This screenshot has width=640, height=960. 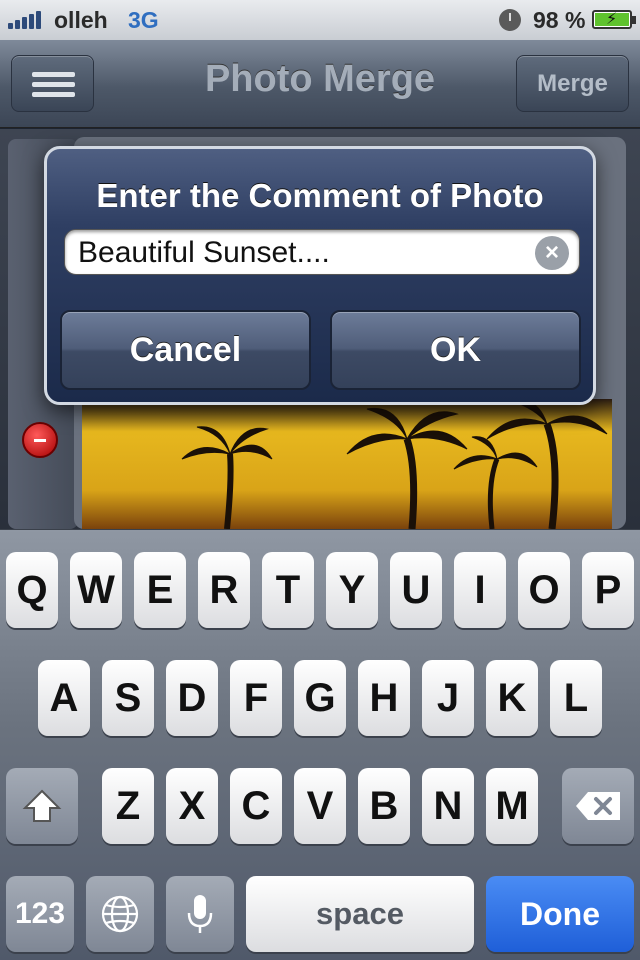 I want to click on battery-charging-icon: ⚡, so click(x=614, y=19).